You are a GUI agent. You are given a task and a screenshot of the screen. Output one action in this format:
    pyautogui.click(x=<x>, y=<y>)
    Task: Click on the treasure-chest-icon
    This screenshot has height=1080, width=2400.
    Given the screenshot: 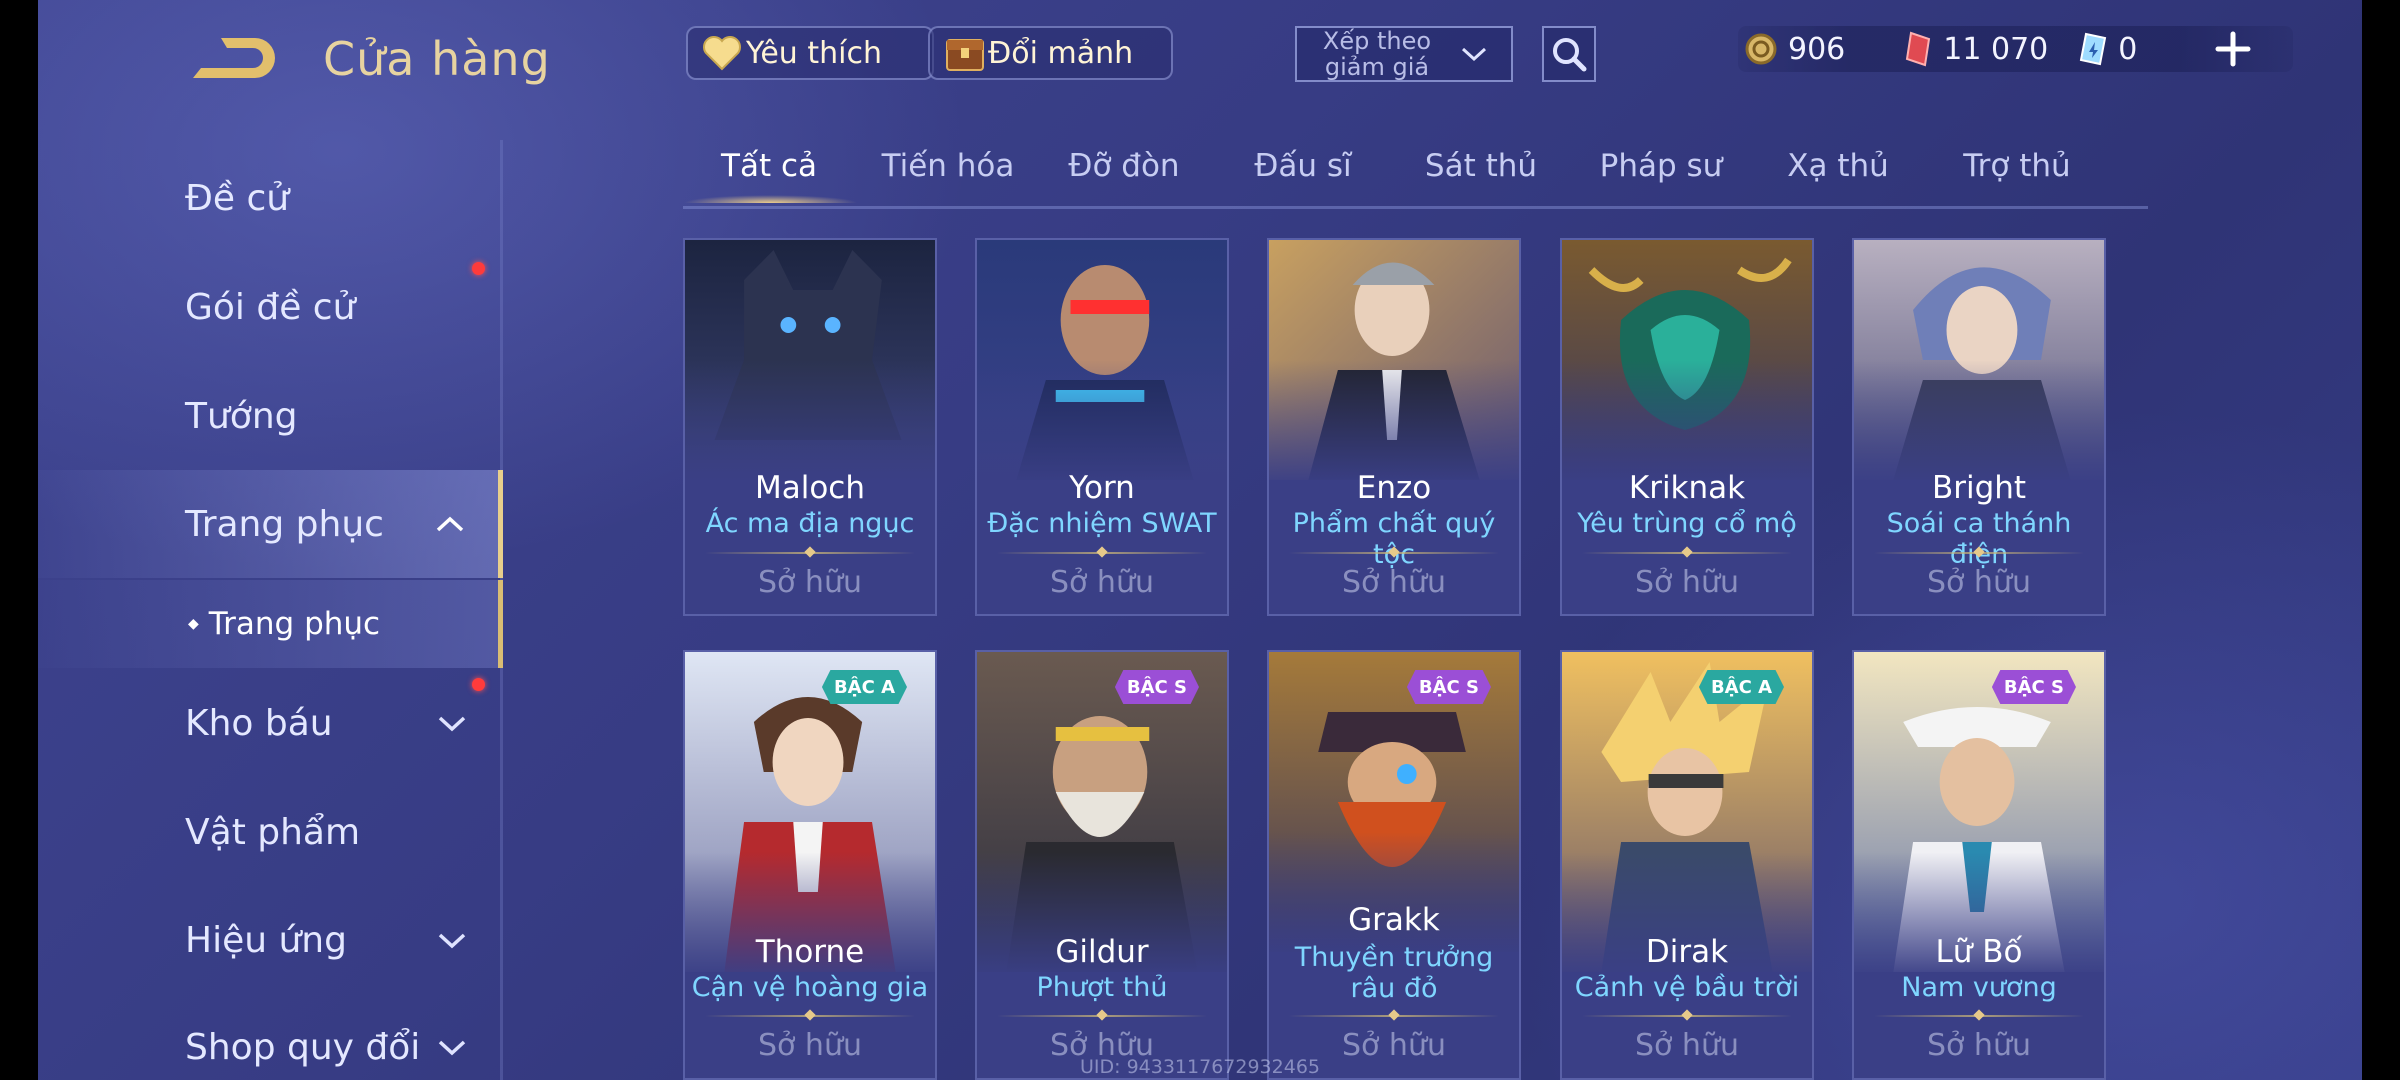 What is the action you would take?
    pyautogui.click(x=965, y=55)
    